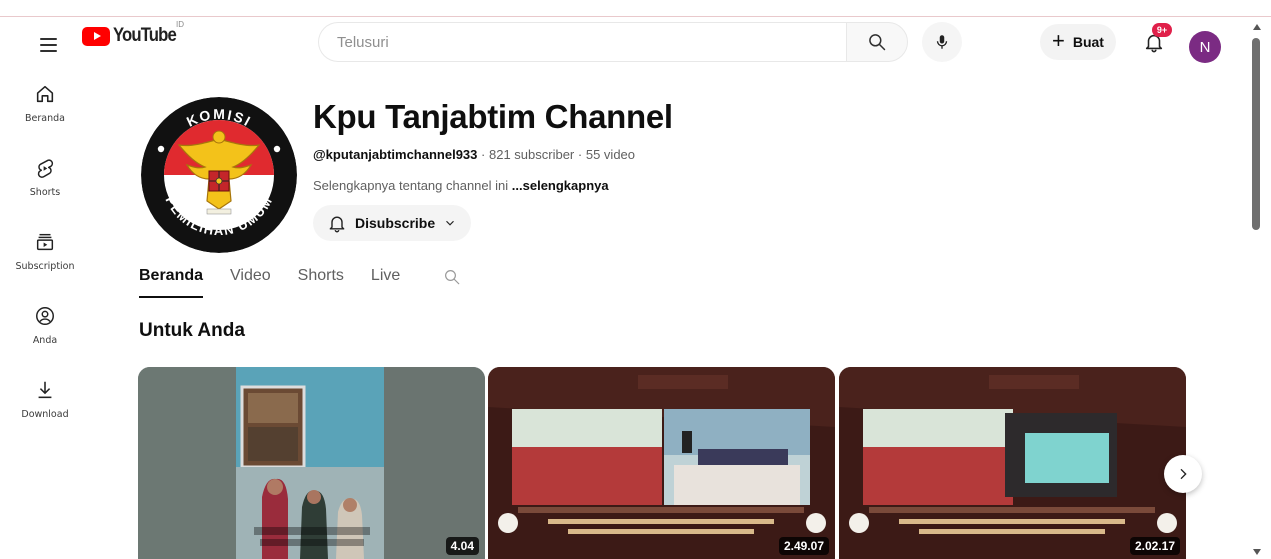 The height and width of the screenshot is (559, 1271). I want to click on sidebar-item-subscription: Subscription, so click(45, 258).